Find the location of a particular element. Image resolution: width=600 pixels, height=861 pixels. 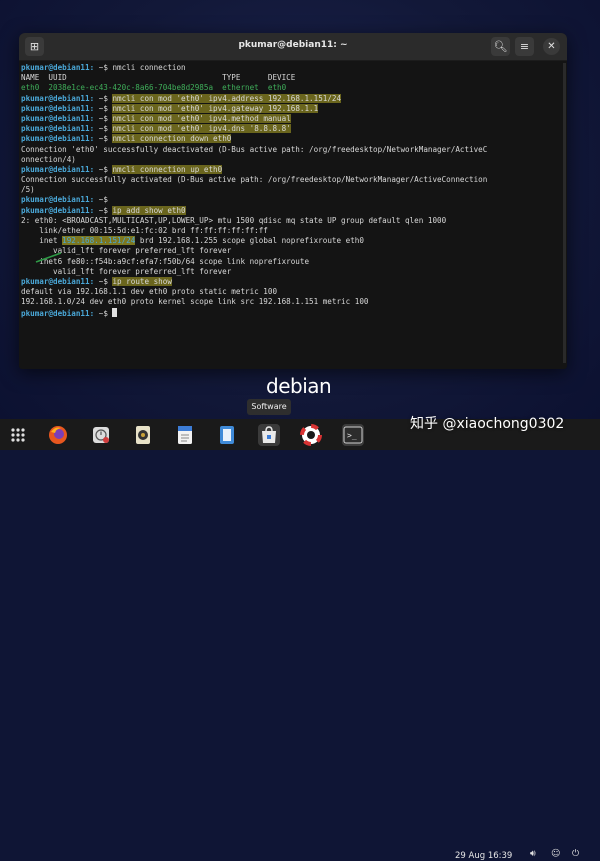

firefox-icon is located at coordinates (58, 435).